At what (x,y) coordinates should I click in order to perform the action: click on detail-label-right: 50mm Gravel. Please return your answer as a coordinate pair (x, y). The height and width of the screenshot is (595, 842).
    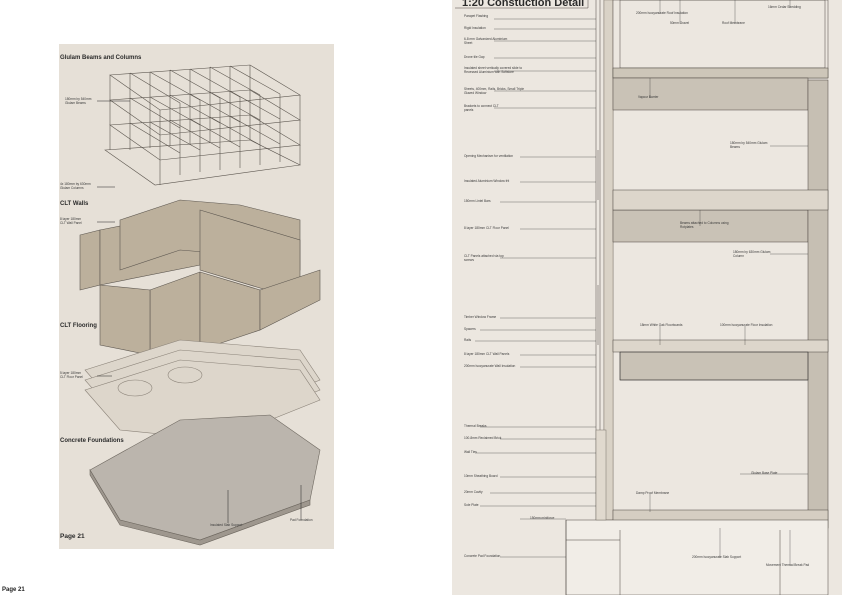
    Looking at the image, I should click on (680, 23).